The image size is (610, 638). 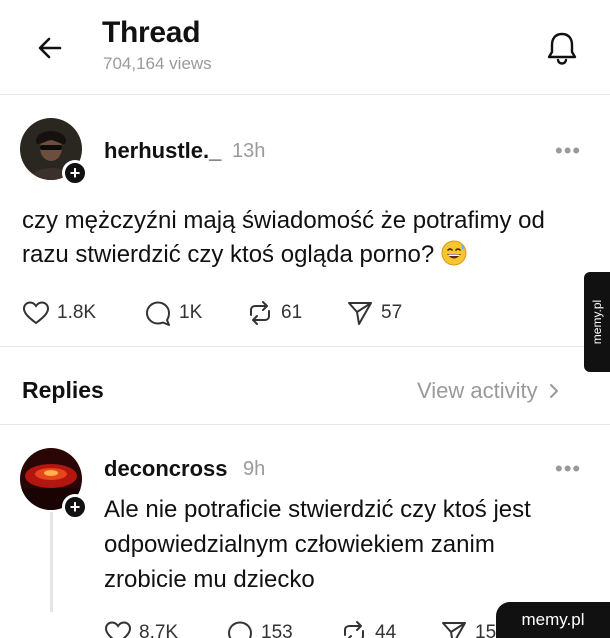 What do you see at coordinates (305, 94) in the screenshot?
I see `header-divider` at bounding box center [305, 94].